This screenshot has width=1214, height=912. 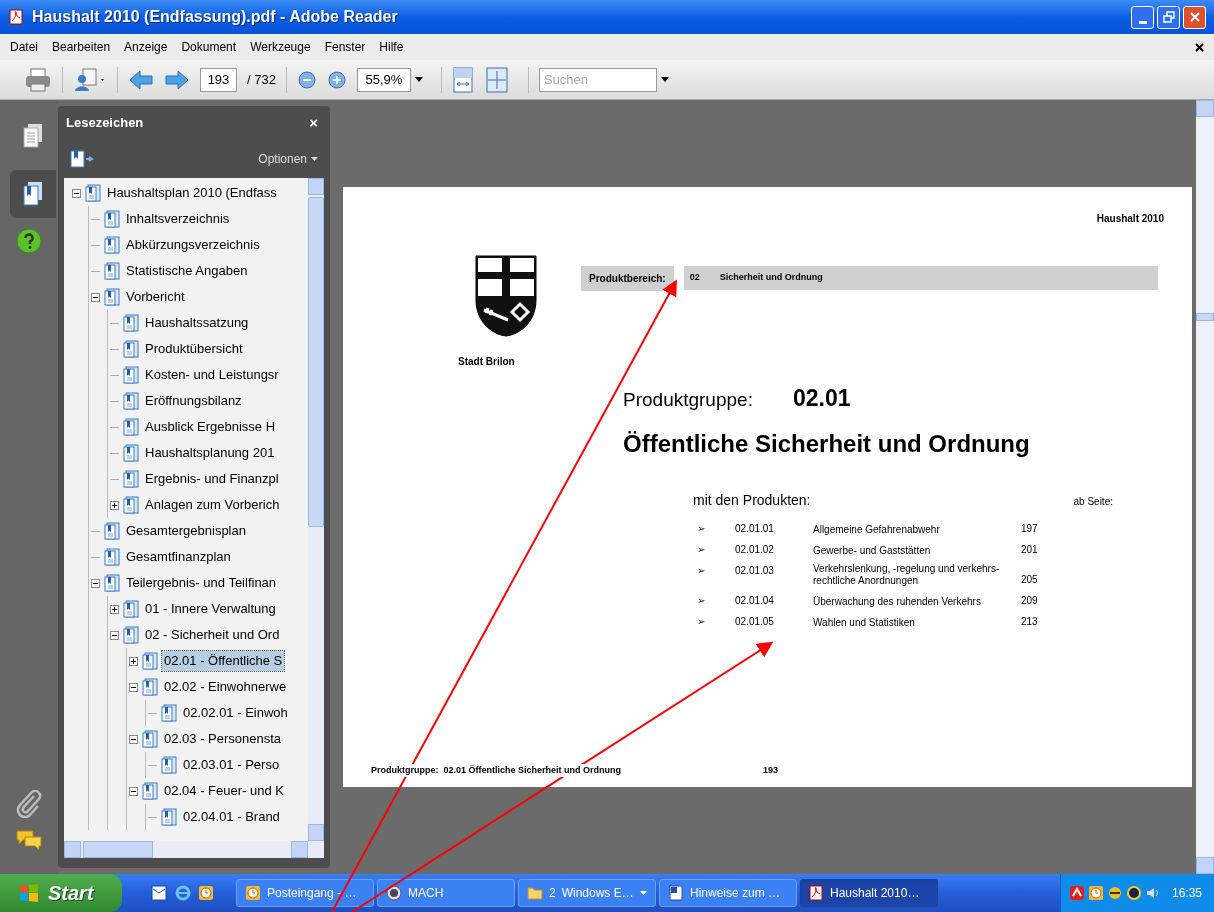 I want to click on bookmark-item: 02.04 - Feuer- und K, so click(x=224, y=791).